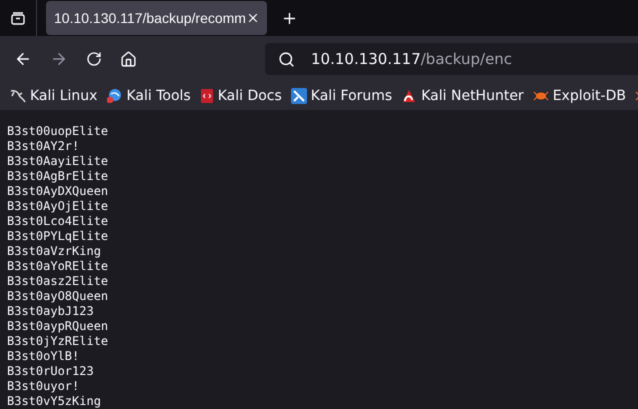 This screenshot has width=638, height=409. Describe the element at coordinates (351, 96) in the screenshot. I see `bookmark-link: Kali Forums` at that location.